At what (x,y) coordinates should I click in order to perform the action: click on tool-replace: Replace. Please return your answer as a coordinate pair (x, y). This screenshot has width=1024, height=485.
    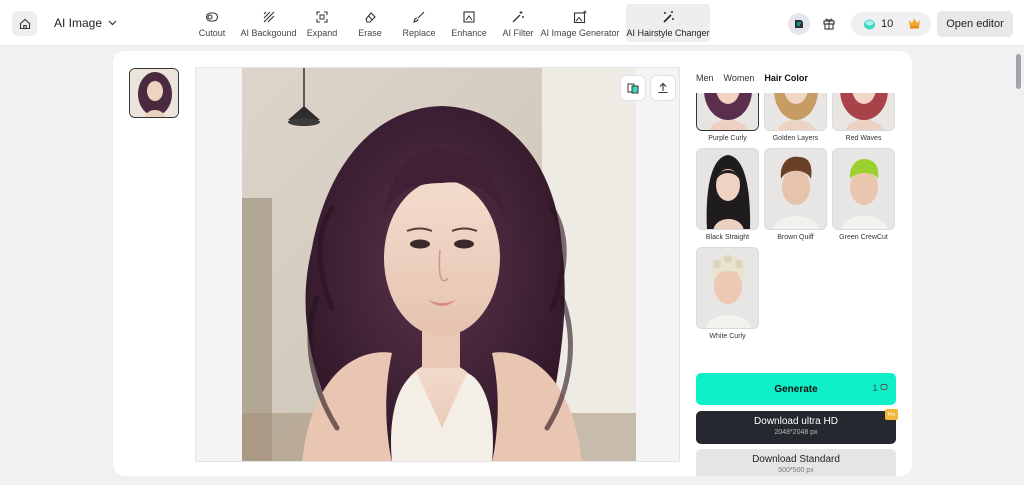
    Looking at the image, I should click on (419, 23).